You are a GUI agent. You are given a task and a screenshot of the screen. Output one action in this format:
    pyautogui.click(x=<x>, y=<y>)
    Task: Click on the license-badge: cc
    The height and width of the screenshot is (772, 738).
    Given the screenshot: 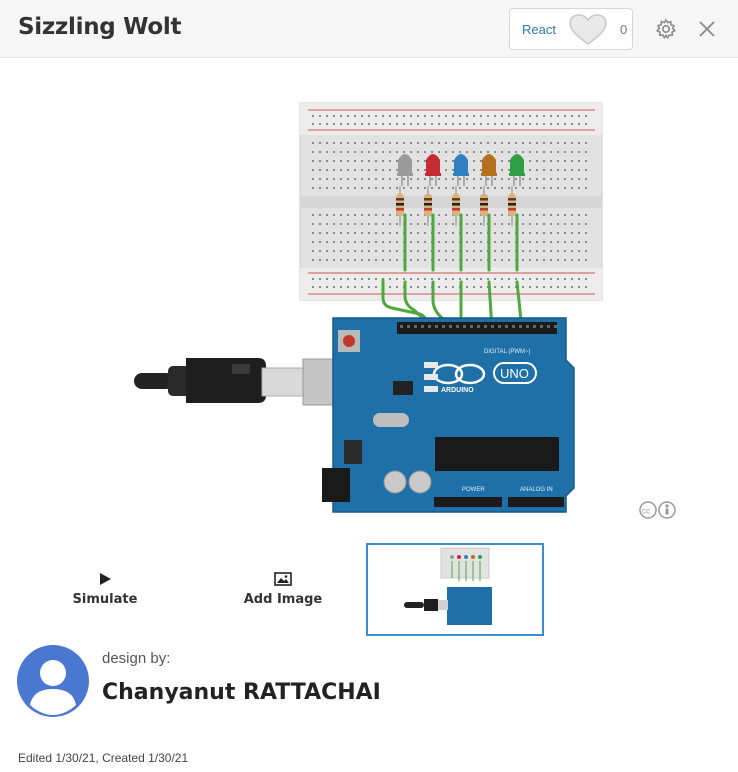 What is the action you would take?
    pyautogui.click(x=659, y=512)
    